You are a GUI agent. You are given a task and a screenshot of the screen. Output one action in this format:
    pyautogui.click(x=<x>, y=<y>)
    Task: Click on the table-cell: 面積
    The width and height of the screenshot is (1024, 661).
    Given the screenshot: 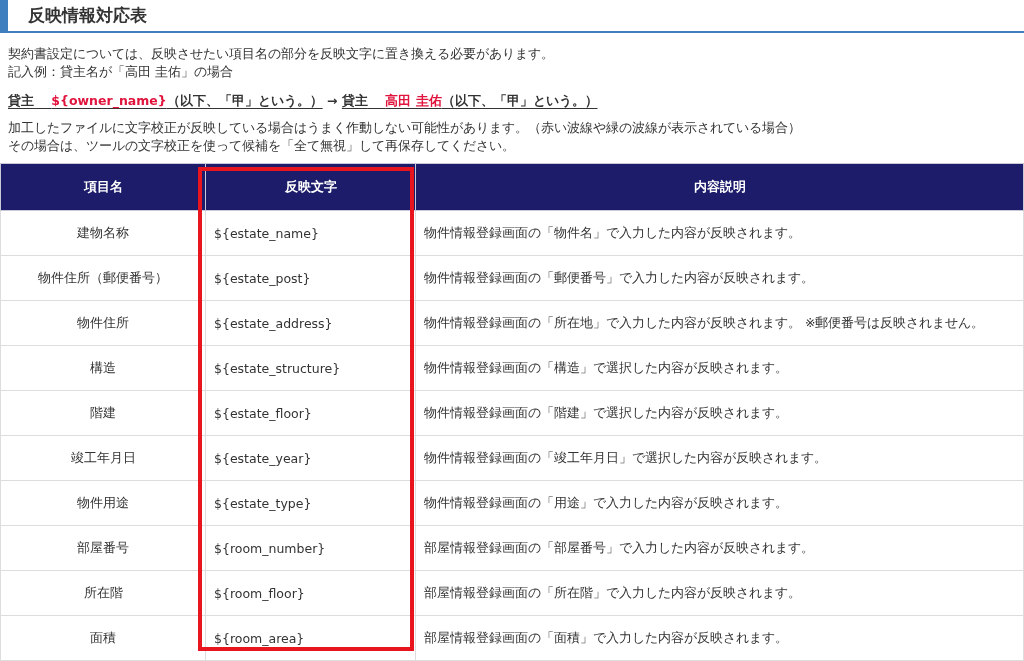 What is the action you would take?
    pyautogui.click(x=103, y=638)
    